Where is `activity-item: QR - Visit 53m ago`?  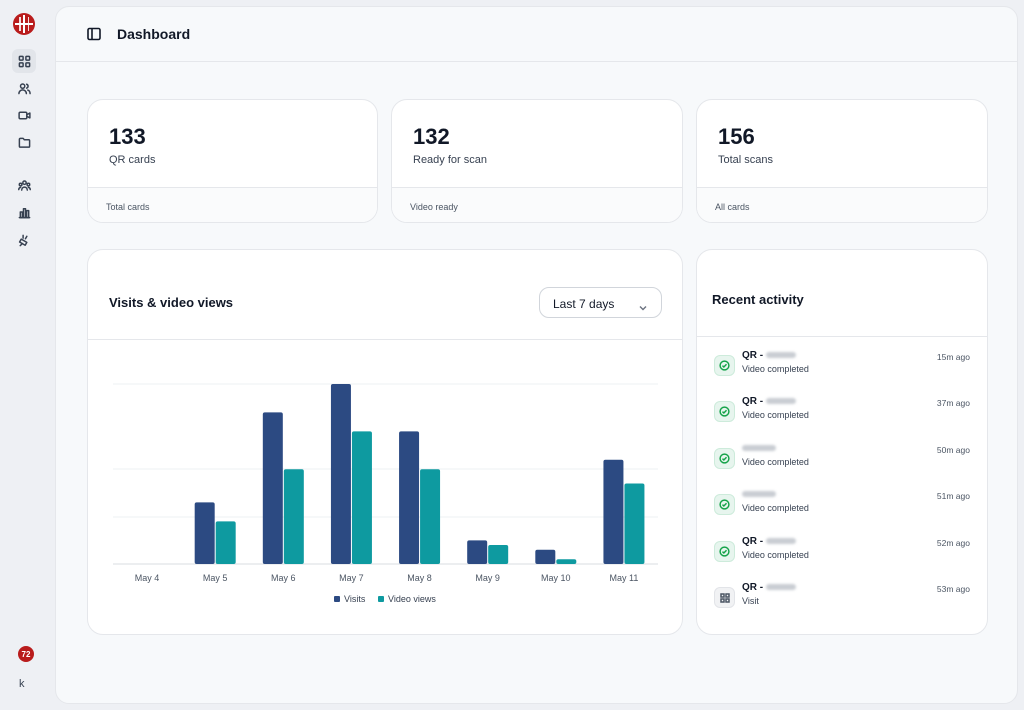 activity-item: QR - Visit 53m ago is located at coordinates (842, 602).